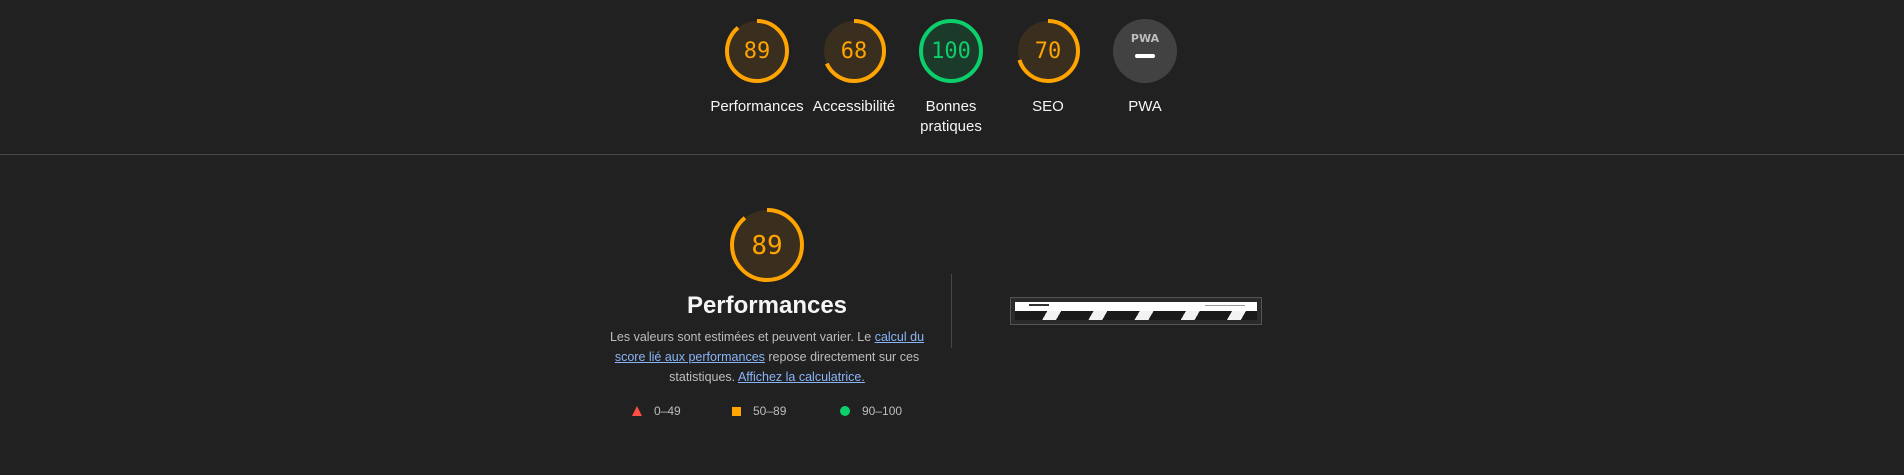 The height and width of the screenshot is (475, 1904). I want to click on performance-gauge: 89, so click(767, 245).